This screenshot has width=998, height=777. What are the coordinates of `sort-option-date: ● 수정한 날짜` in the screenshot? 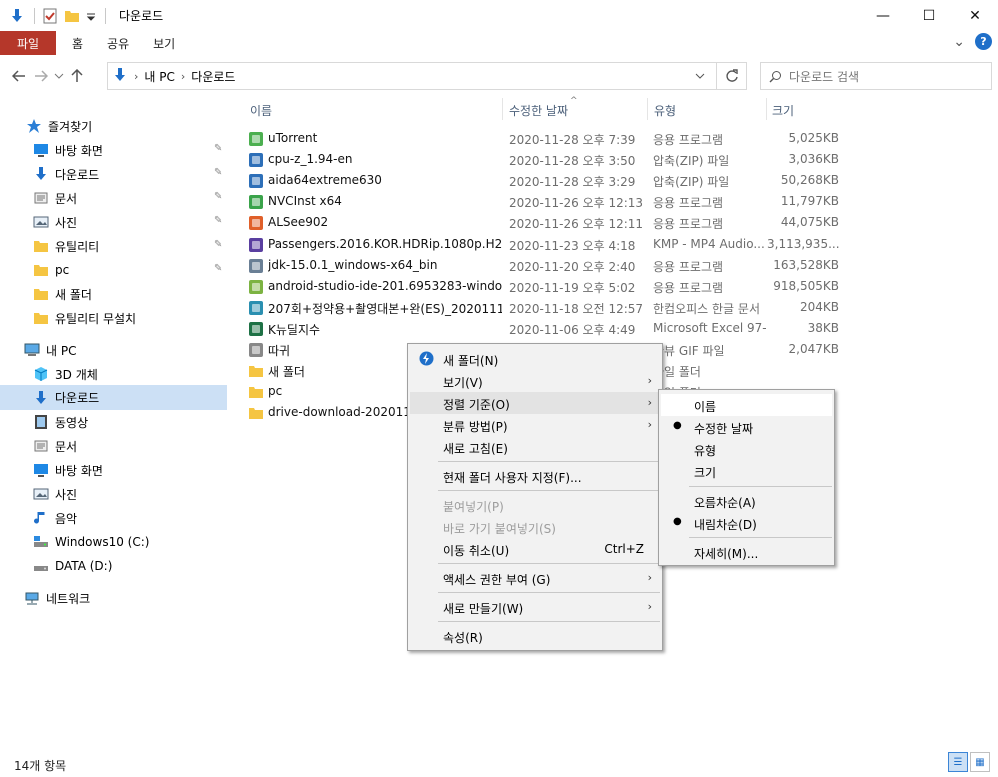 It's located at (746, 427).